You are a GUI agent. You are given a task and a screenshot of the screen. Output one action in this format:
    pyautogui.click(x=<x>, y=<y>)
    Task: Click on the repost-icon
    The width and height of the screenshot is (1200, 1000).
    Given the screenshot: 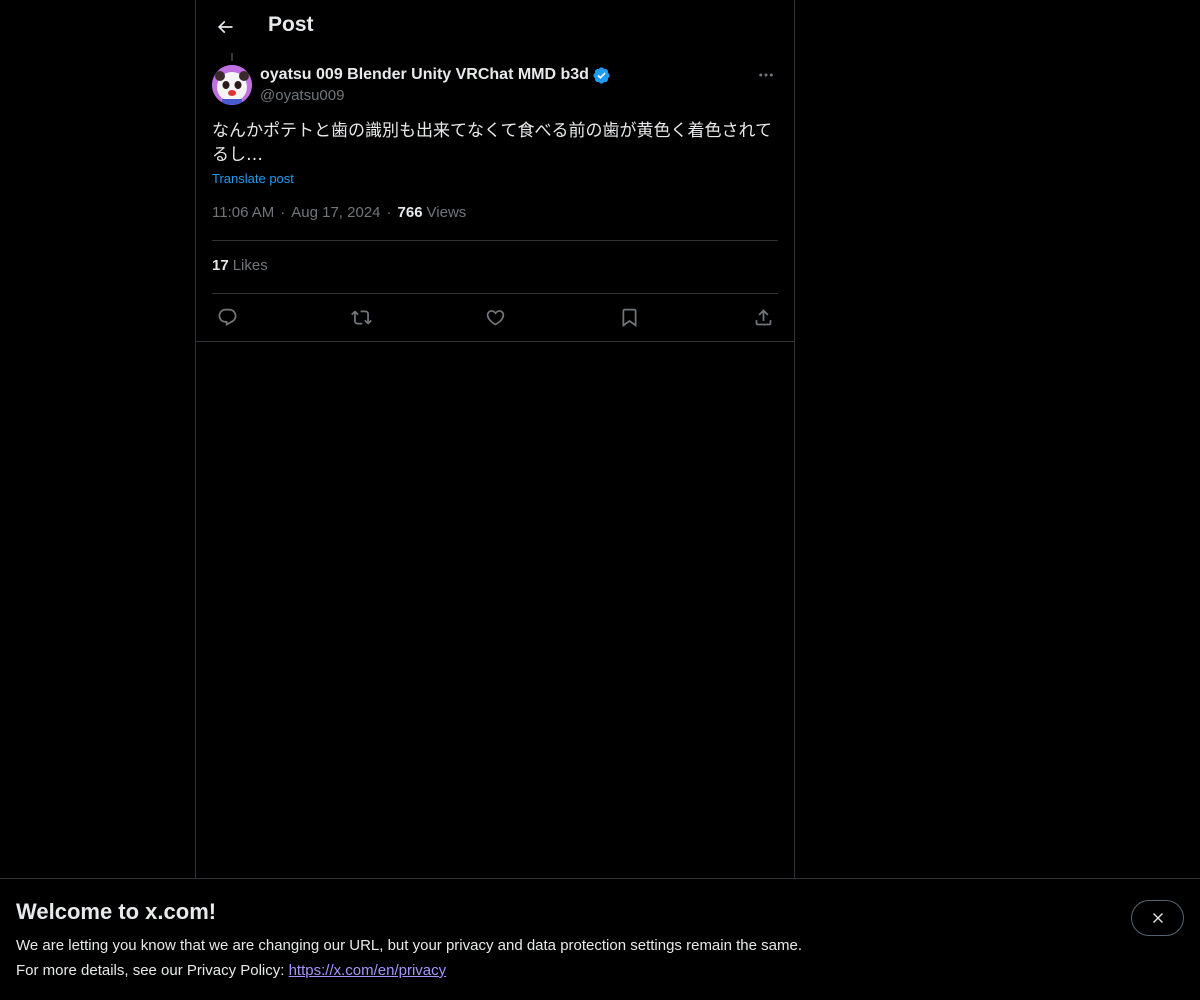 What is the action you would take?
    pyautogui.click(x=361, y=317)
    